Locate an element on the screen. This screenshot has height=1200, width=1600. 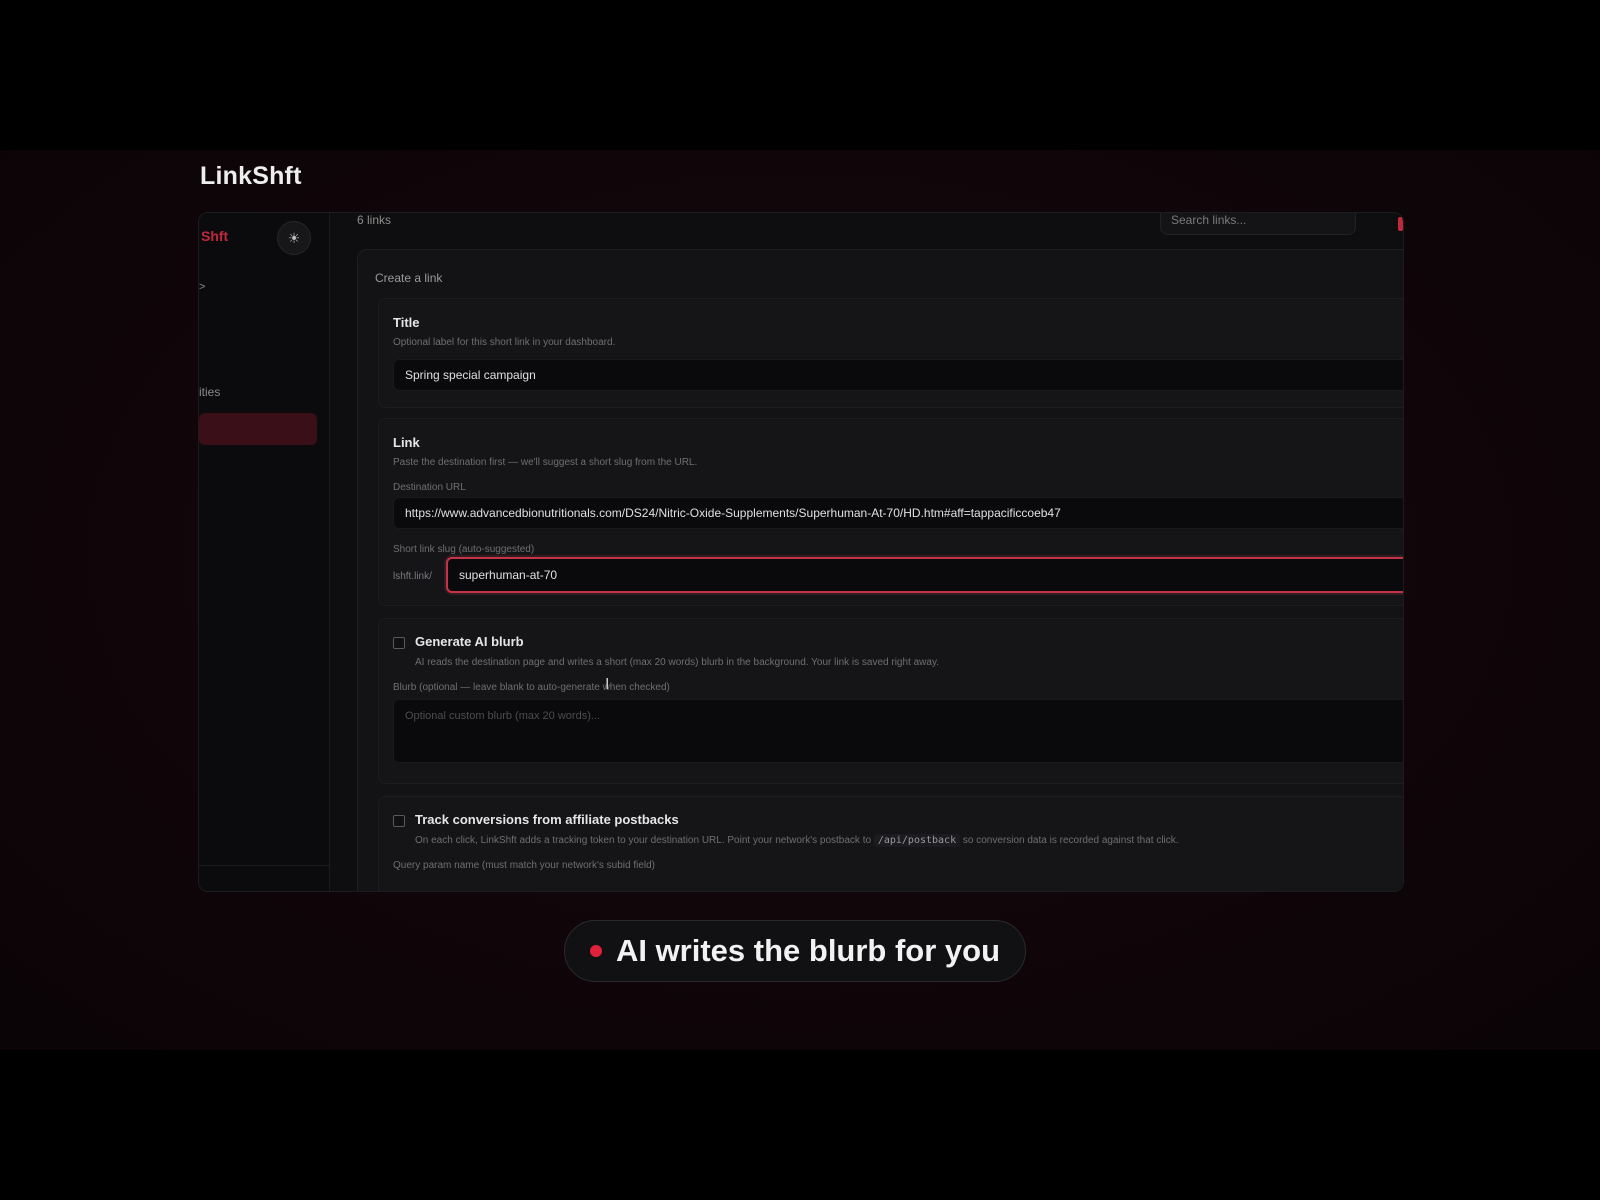
caption-pill: AI writes the blurb for you is located at coordinates (795, 951).